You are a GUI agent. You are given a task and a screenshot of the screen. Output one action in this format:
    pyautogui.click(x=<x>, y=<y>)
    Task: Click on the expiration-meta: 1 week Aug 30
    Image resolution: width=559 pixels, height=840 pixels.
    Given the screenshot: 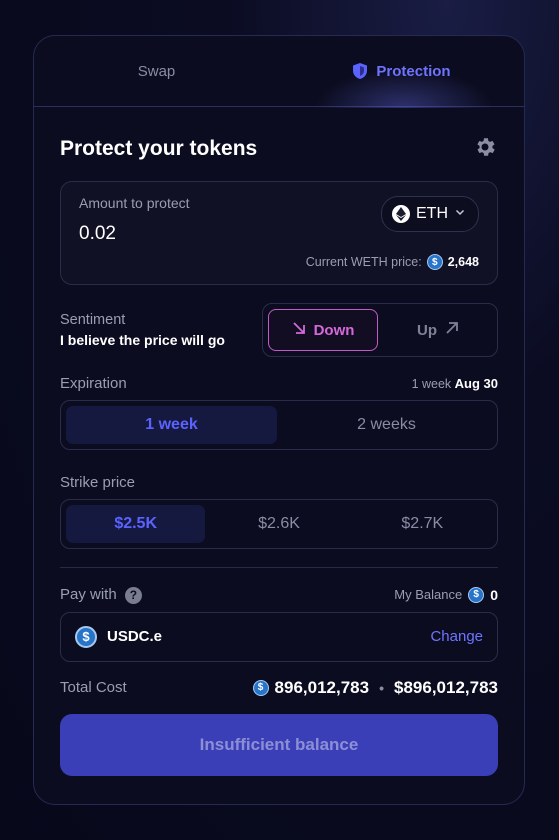 What is the action you would take?
    pyautogui.click(x=455, y=383)
    